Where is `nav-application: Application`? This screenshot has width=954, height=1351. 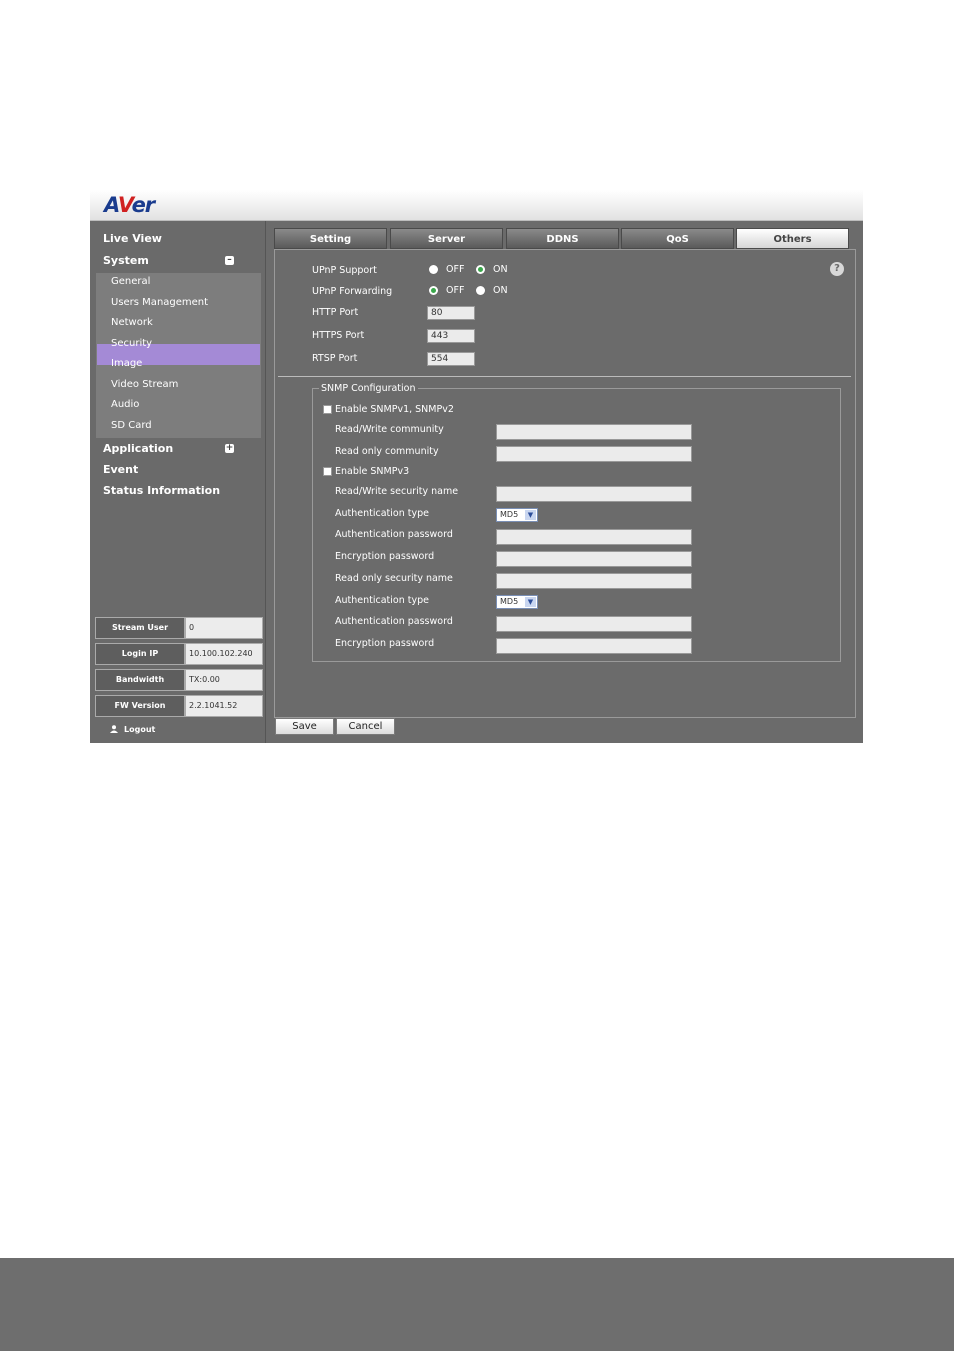 nav-application: Application is located at coordinates (138, 448).